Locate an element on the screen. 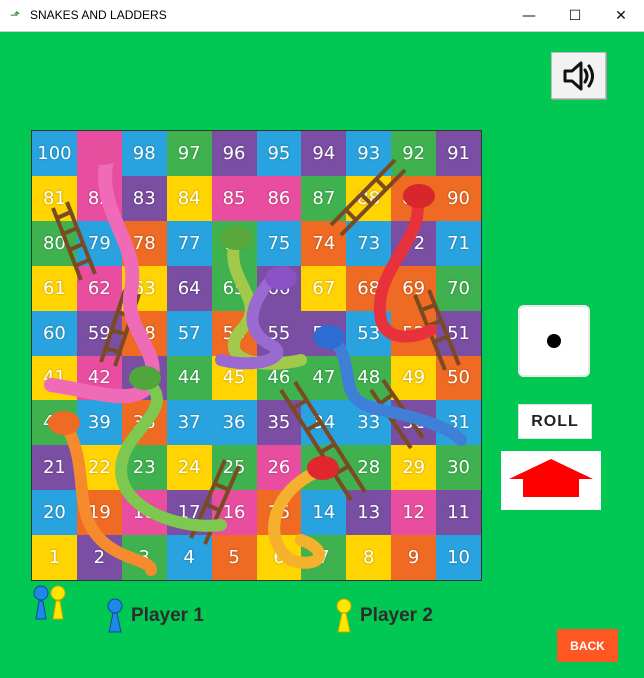 Image resolution: width=644 pixels, height=678 pixels. board-cell: 10 is located at coordinates (458, 557).